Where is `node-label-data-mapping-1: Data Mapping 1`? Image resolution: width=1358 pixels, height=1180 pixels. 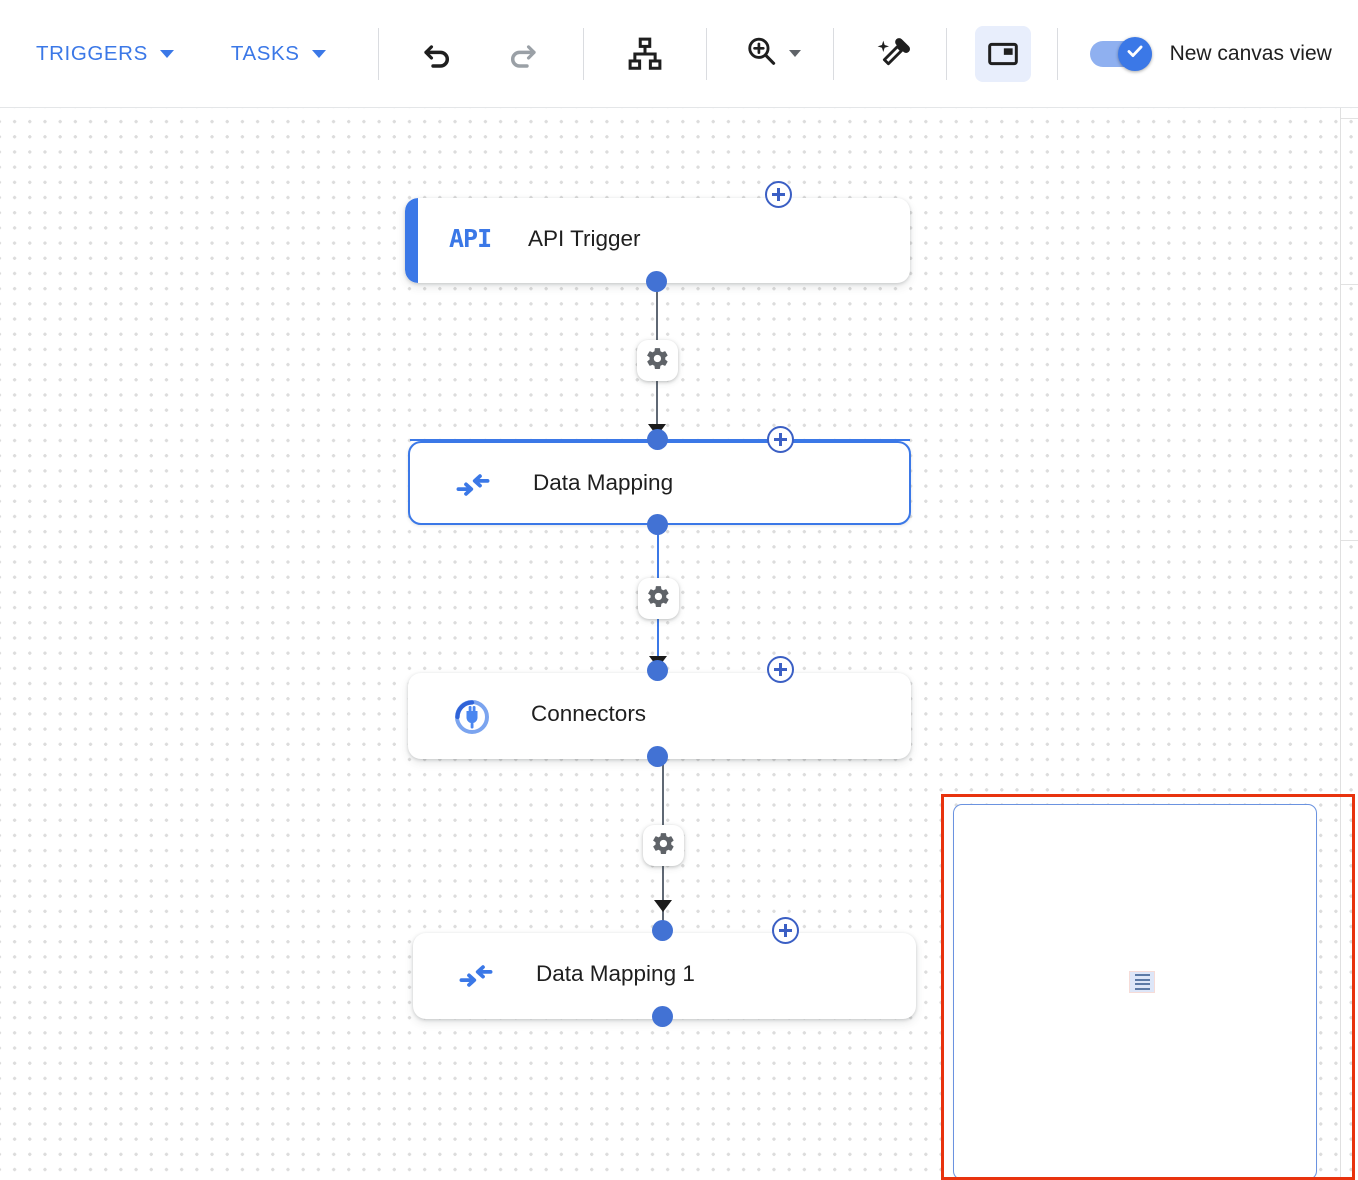
node-label-data-mapping-1: Data Mapping 1 is located at coordinates (615, 973).